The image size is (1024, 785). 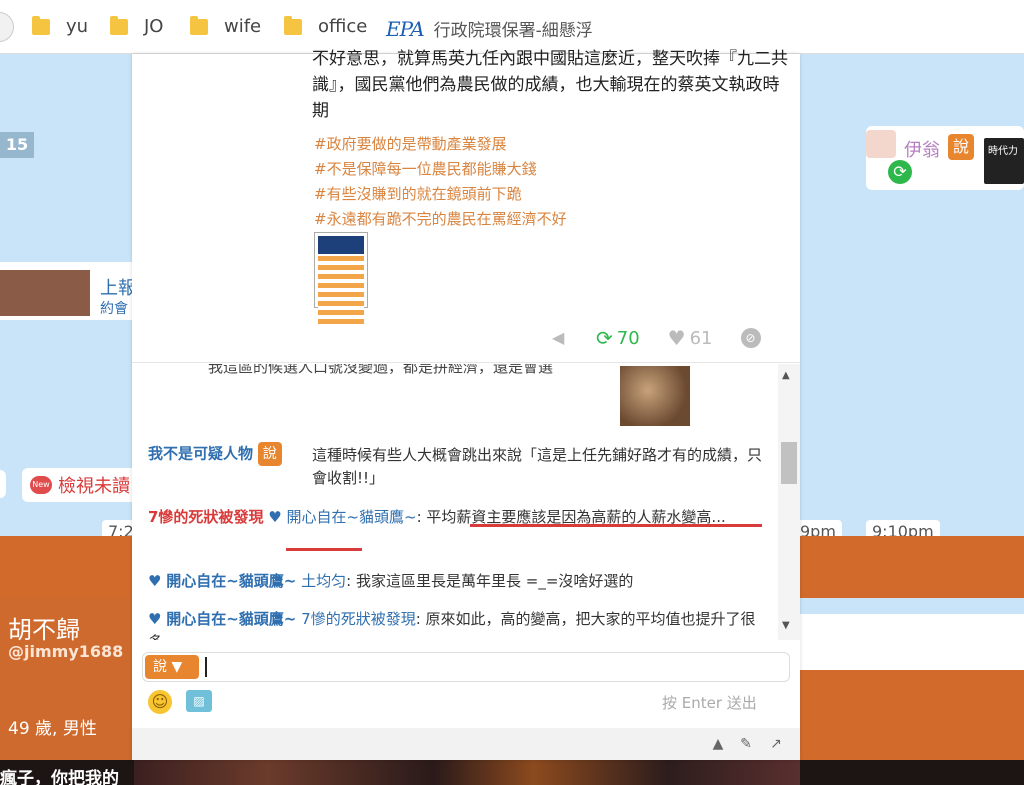 What do you see at coordinates (440, 144) in the screenshot?
I see `hashtag: #政府要做的是帶動產業發展` at bounding box center [440, 144].